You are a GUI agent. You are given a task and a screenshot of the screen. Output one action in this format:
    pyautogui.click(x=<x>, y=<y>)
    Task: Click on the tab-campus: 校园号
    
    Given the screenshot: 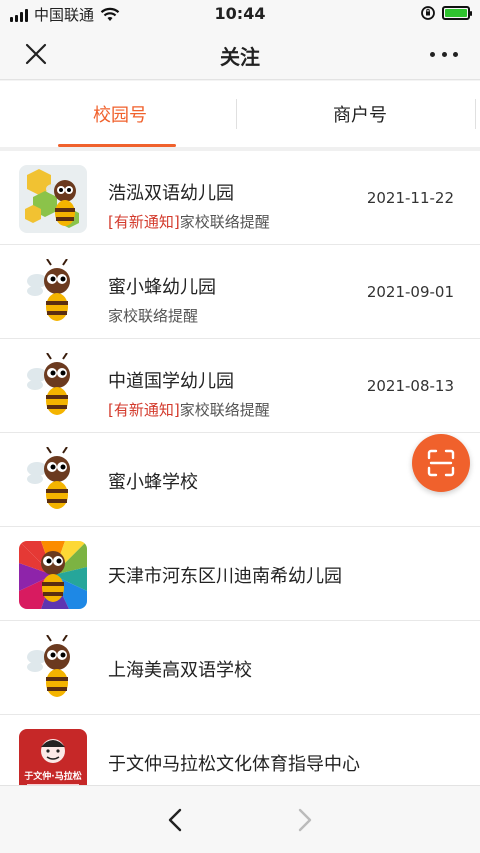 What is the action you would take?
    pyautogui.click(x=120, y=114)
    